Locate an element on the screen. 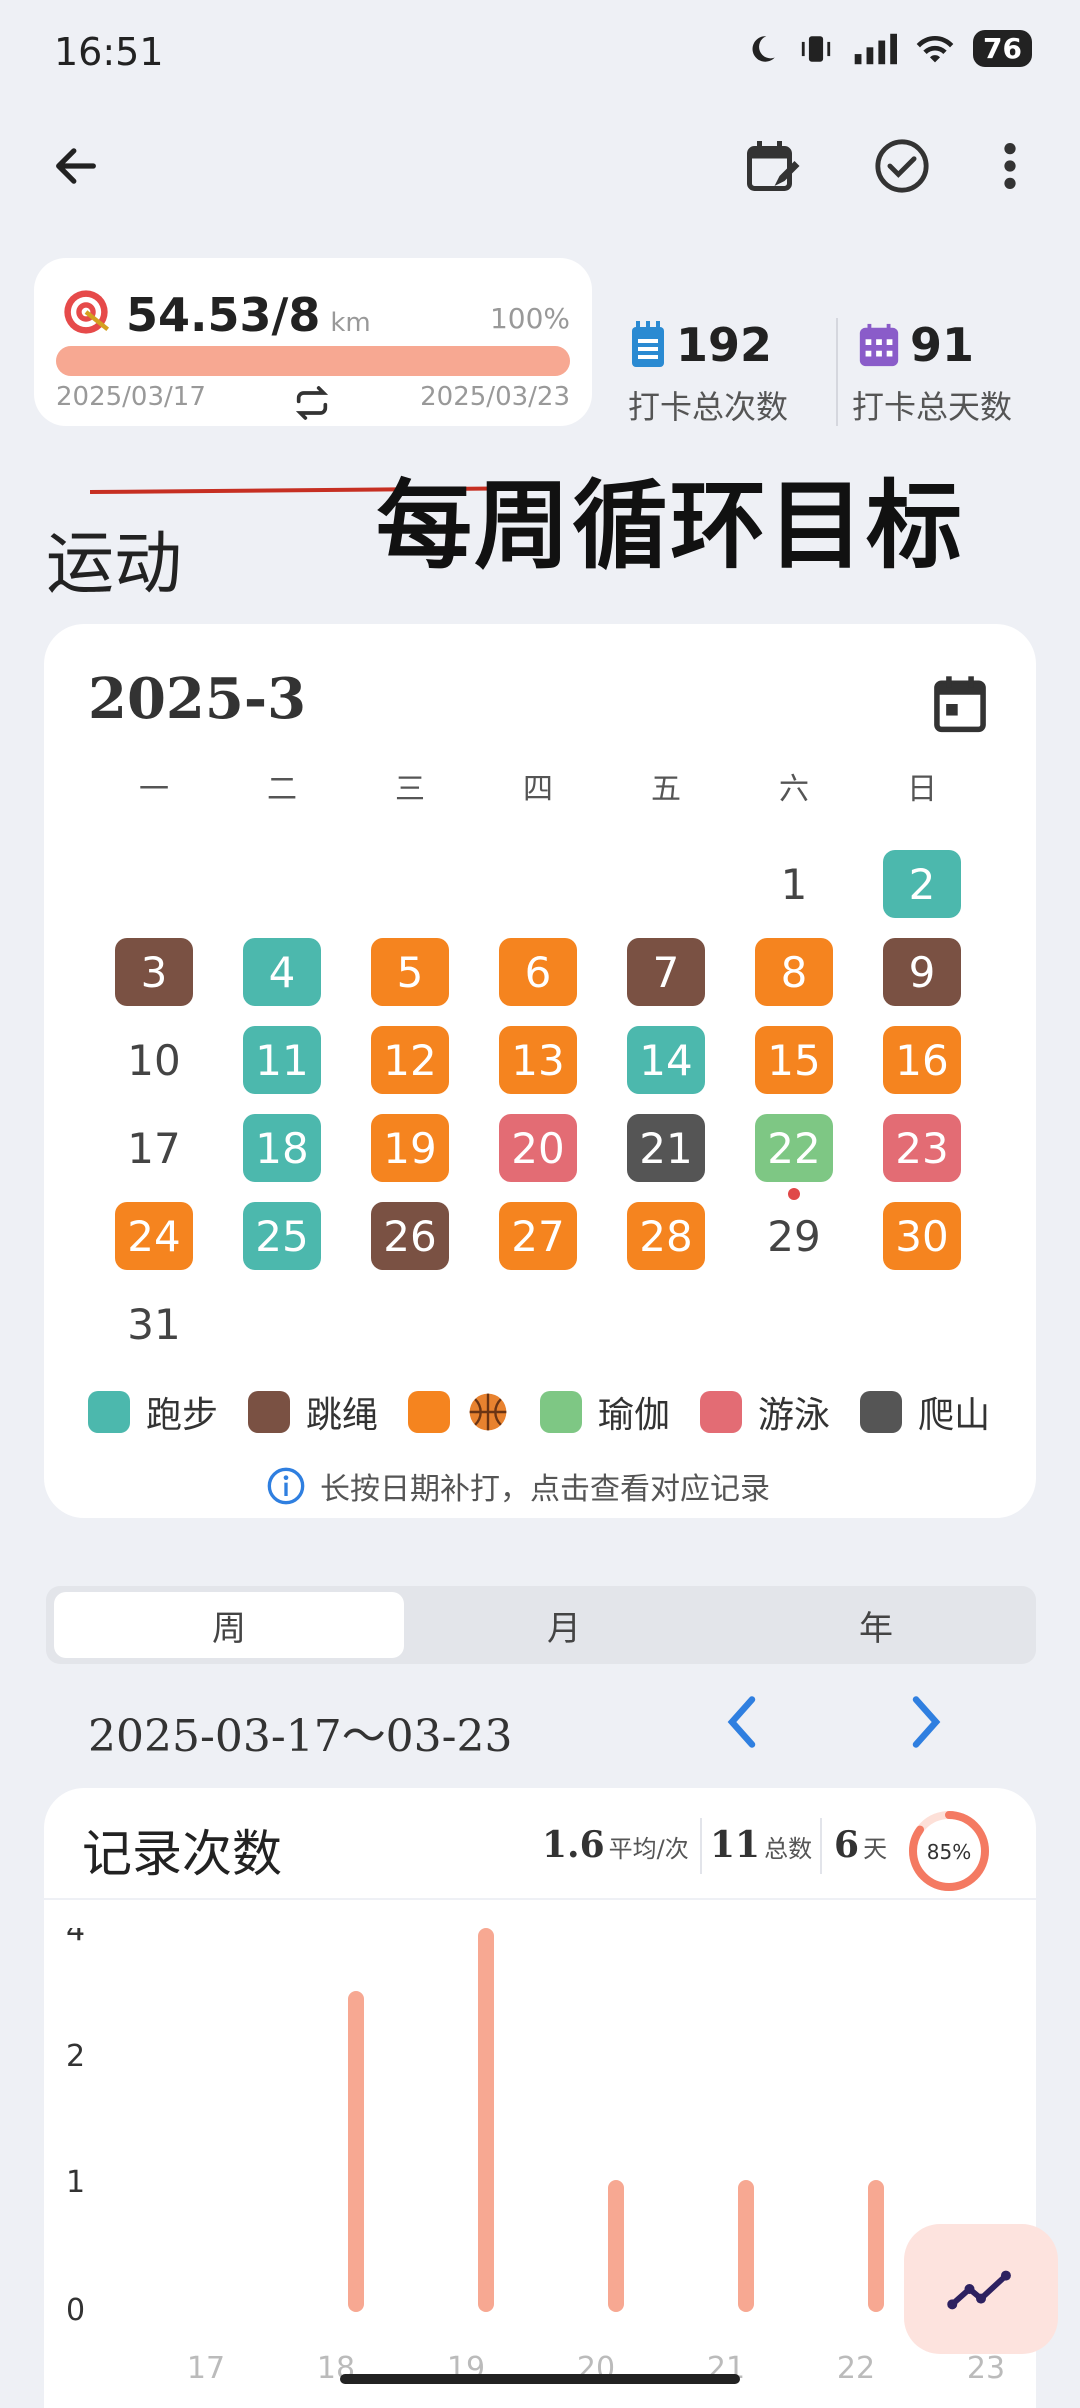 The width and height of the screenshot is (1080, 2408). next-week-button is located at coordinates (926, 1729).